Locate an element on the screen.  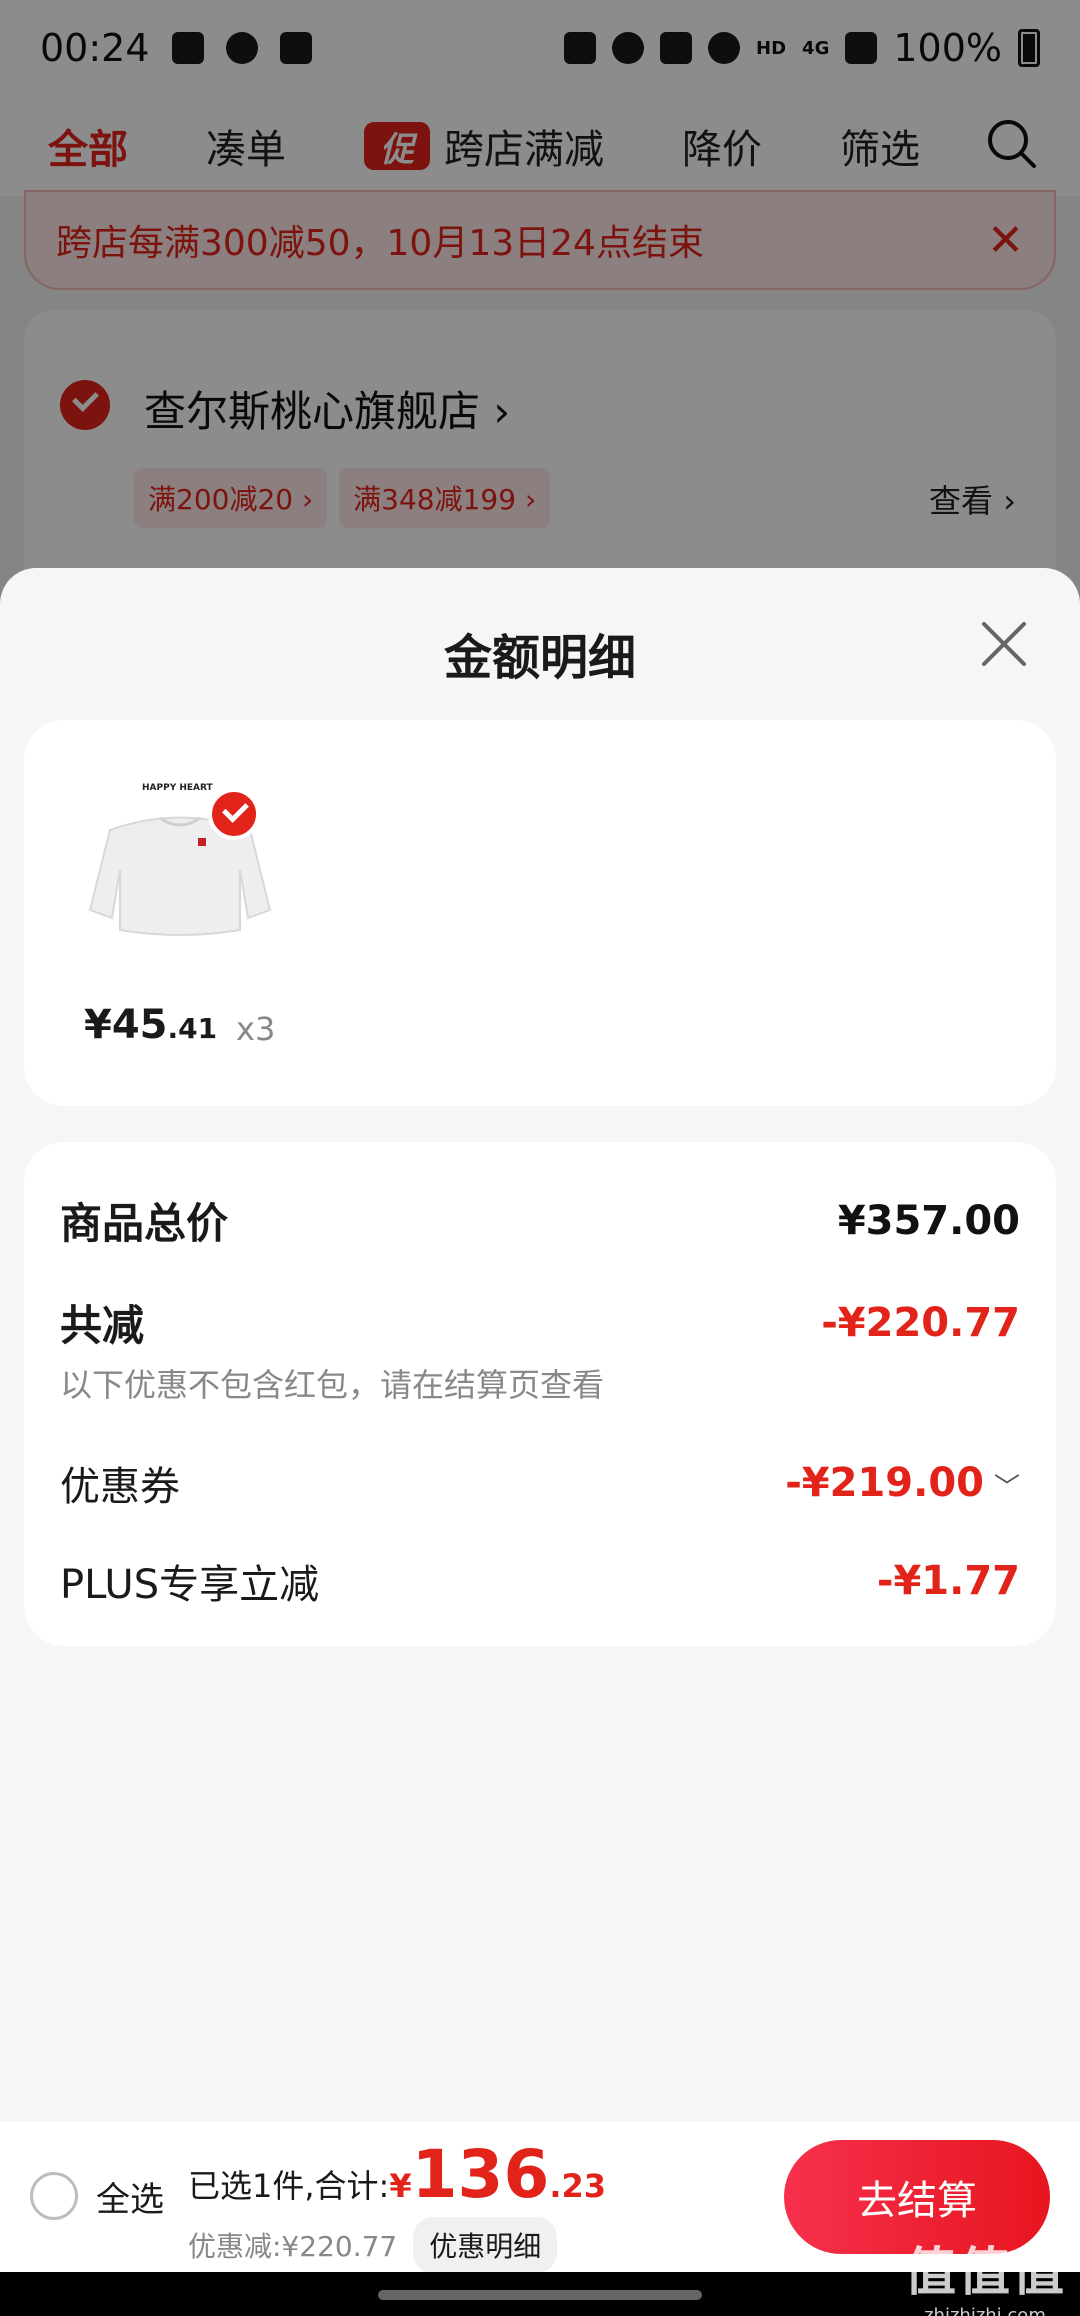
watermark: 值值值 zhizhizhi.com is located at coordinates (985, 2273).